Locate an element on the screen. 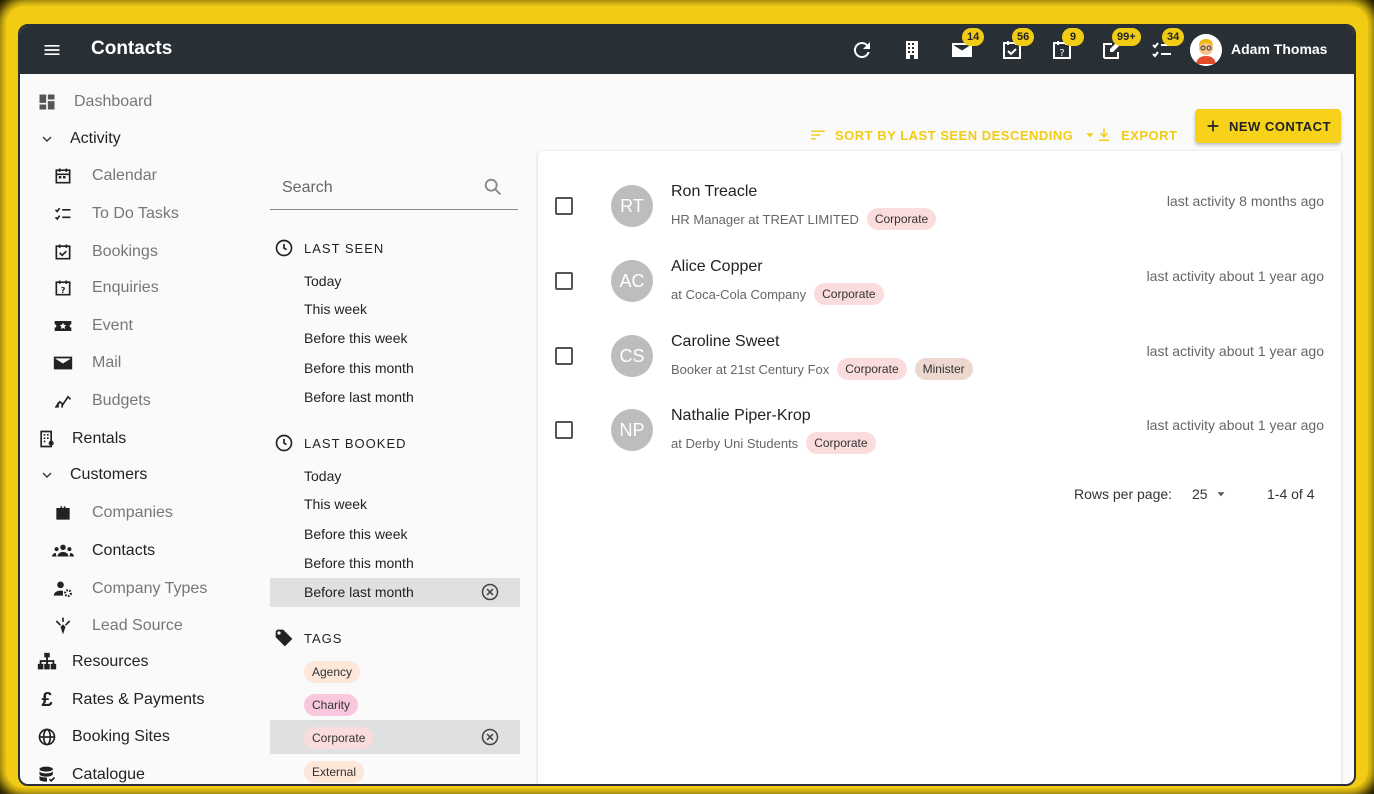  sidebar-item-booking-sites: Booking Sites is located at coordinates (103, 737).